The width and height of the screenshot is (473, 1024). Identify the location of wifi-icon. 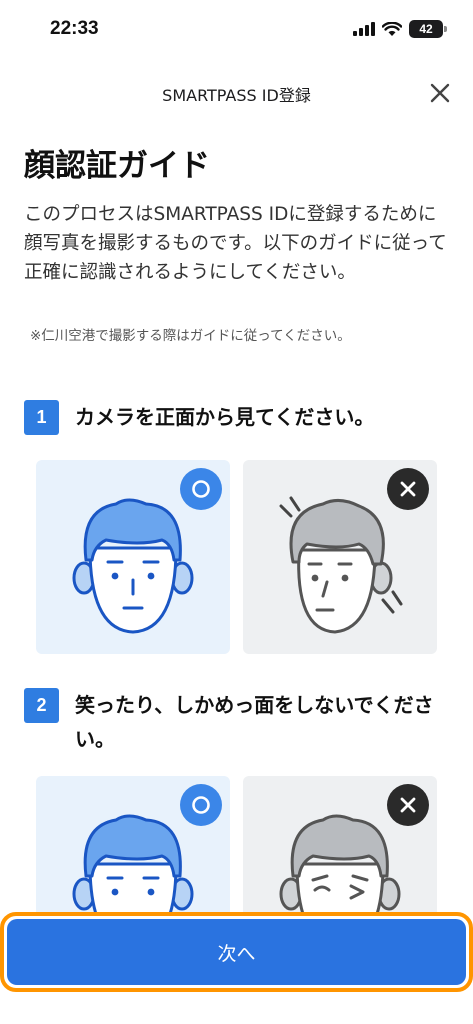
(392, 28).